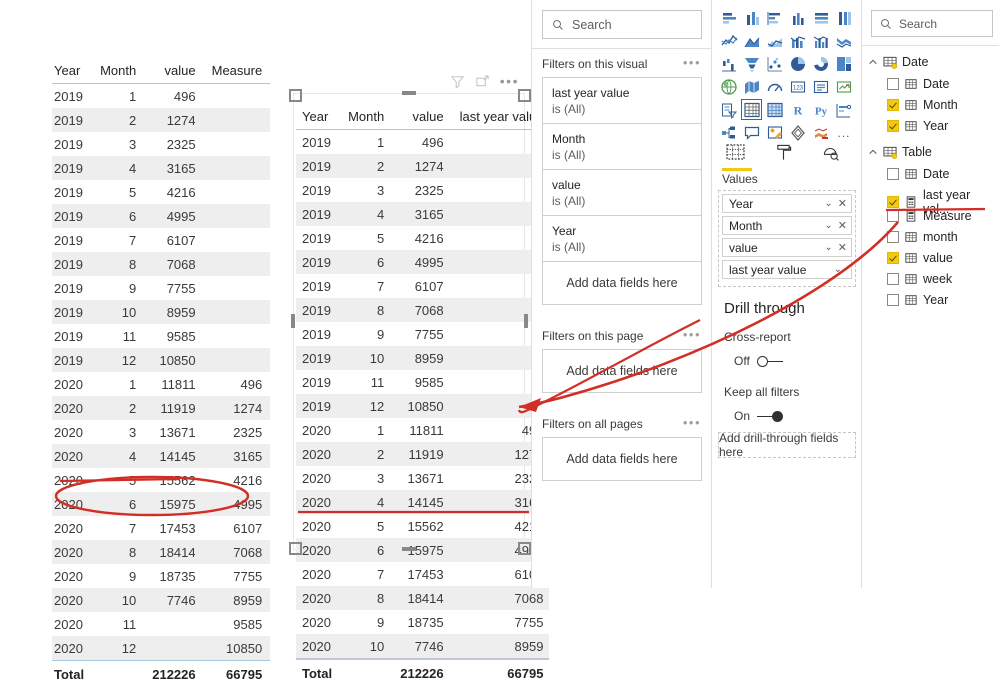  I want to click on treemap-icon, so click(843, 63).